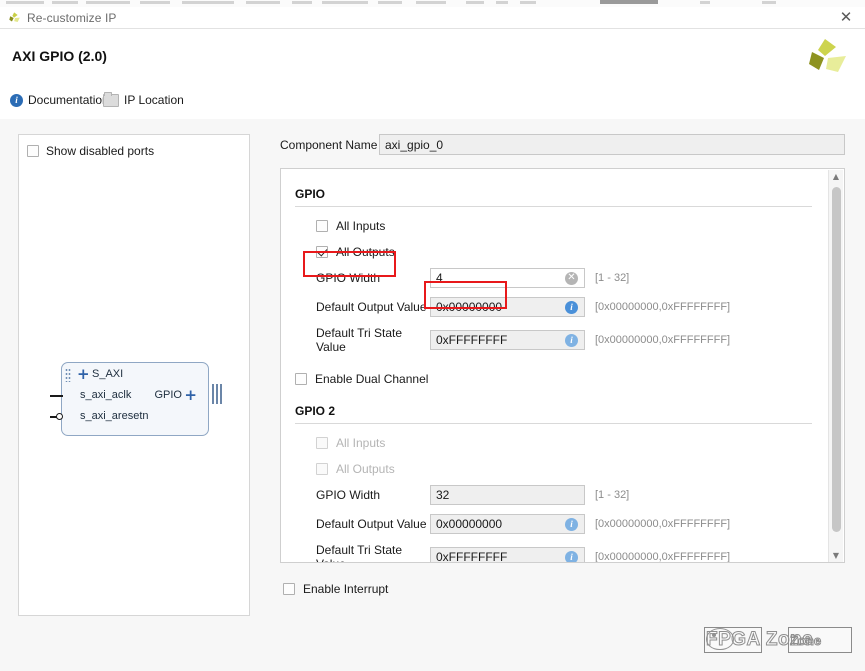 The height and width of the screenshot is (671, 865). What do you see at coordinates (836, 177) in the screenshot?
I see `scroll-up-icon: ▲` at bounding box center [836, 177].